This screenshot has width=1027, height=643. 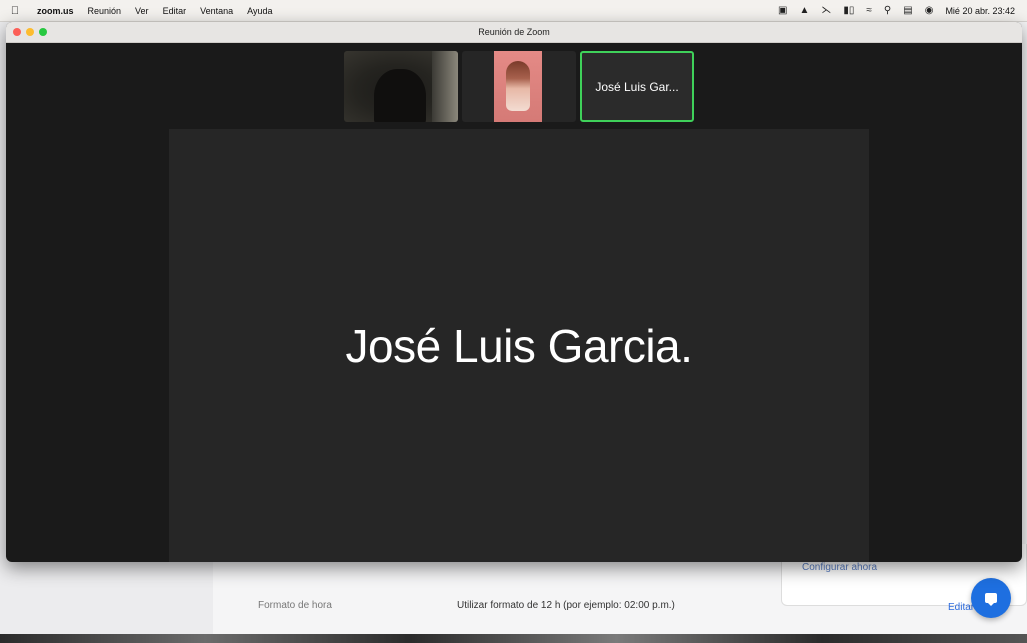 I want to click on menu-bar-clock: Mié 20 abr. 23:42, so click(x=980, y=11).